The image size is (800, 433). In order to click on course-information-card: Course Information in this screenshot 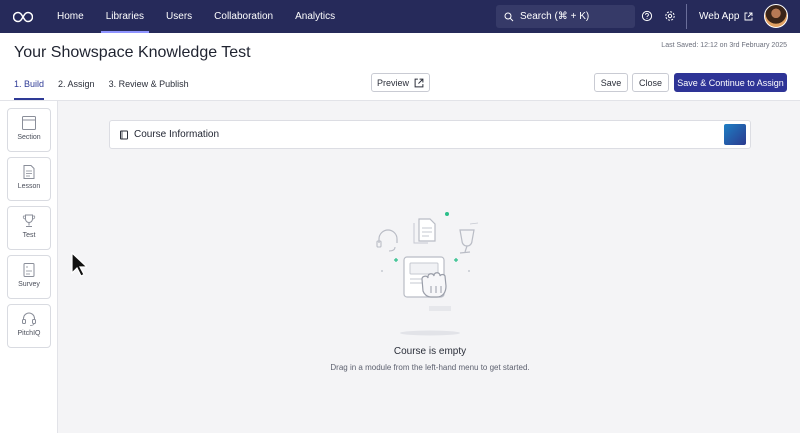, I will do `click(430, 134)`.